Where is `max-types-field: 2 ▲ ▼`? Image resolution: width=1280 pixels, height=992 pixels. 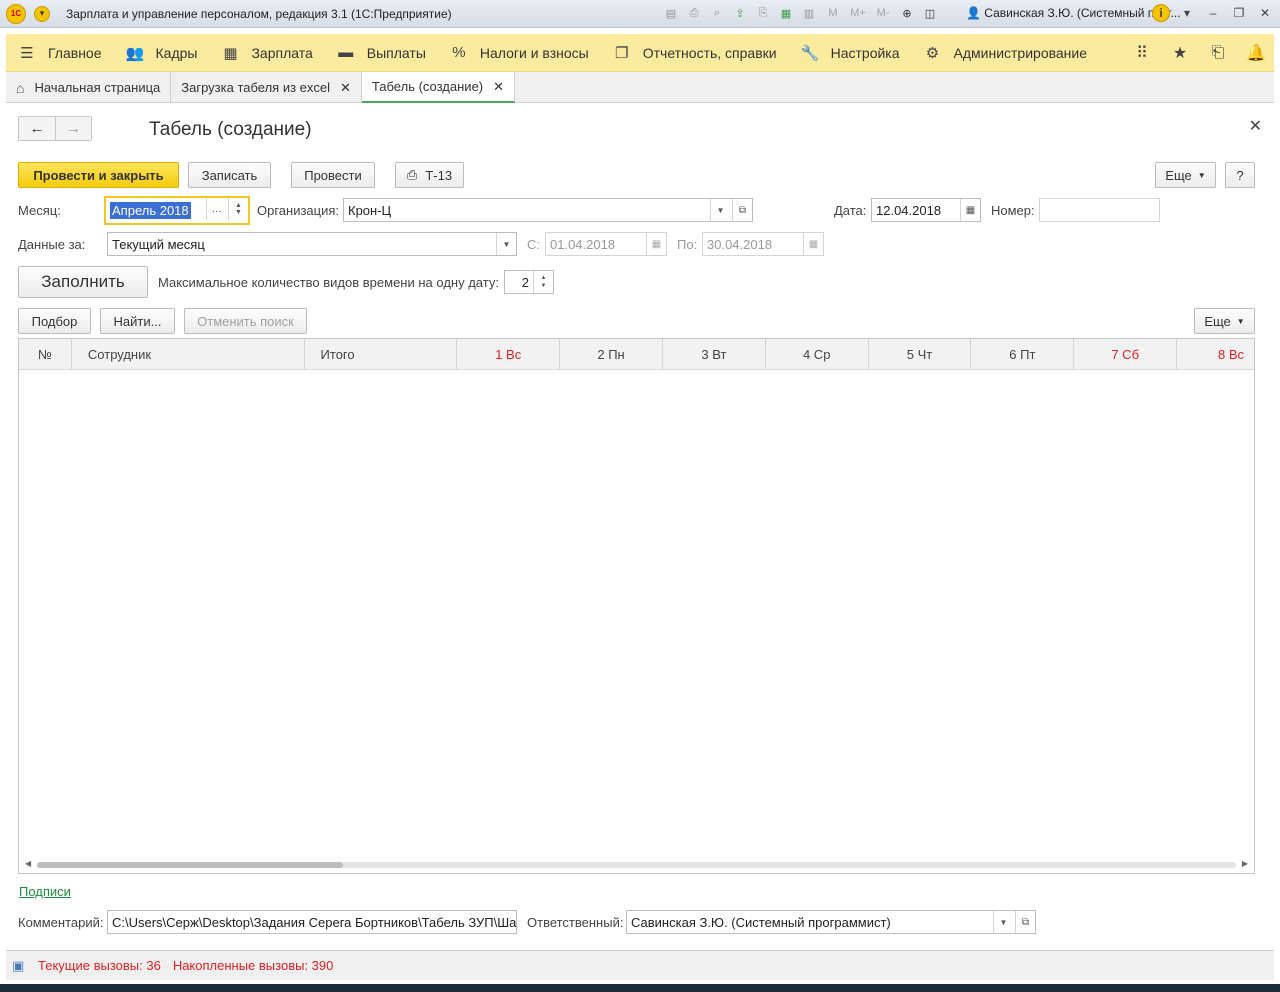
max-types-field: 2 ▲ ▼ is located at coordinates (529, 282).